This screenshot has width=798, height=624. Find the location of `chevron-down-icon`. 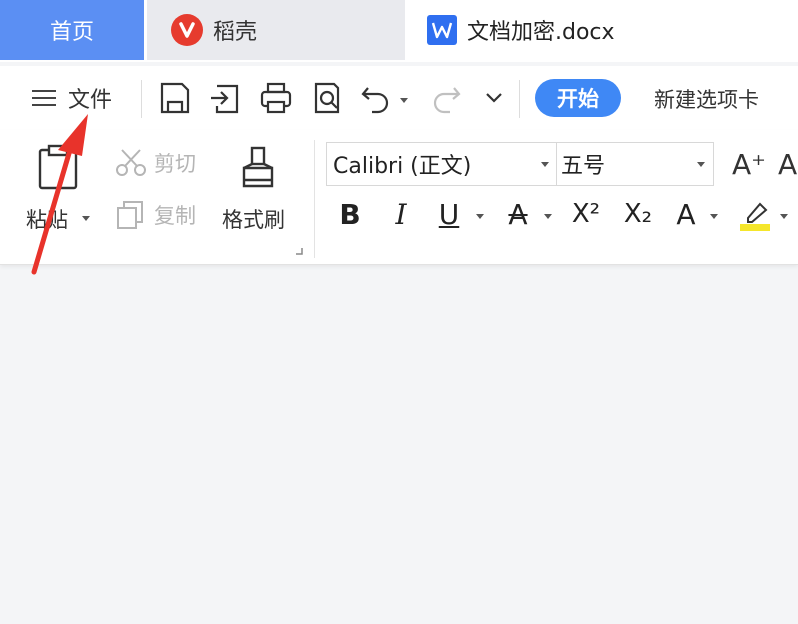

chevron-down-icon is located at coordinates (494, 98).